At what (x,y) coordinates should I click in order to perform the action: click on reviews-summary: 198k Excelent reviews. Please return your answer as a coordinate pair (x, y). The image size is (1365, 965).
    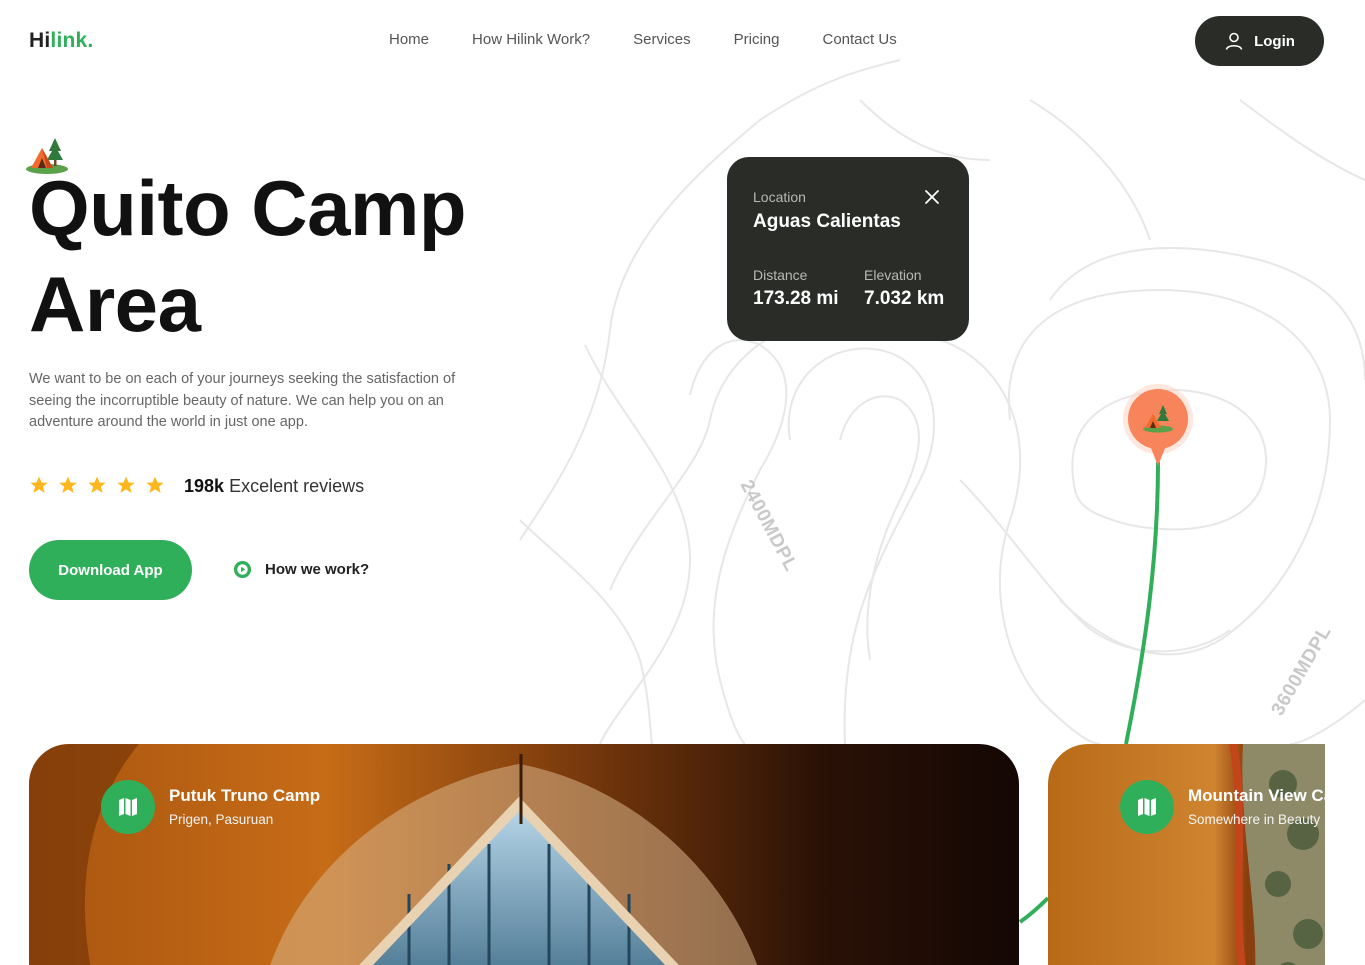
    Looking at the image, I should click on (274, 486).